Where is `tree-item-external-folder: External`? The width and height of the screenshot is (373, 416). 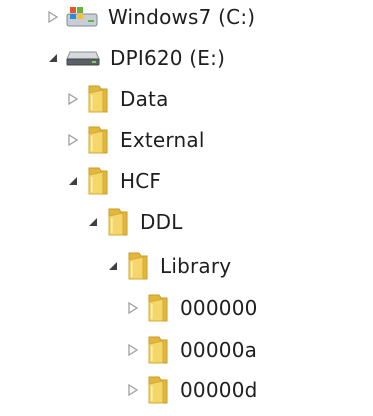 tree-item-external-folder: External is located at coordinates (135, 140).